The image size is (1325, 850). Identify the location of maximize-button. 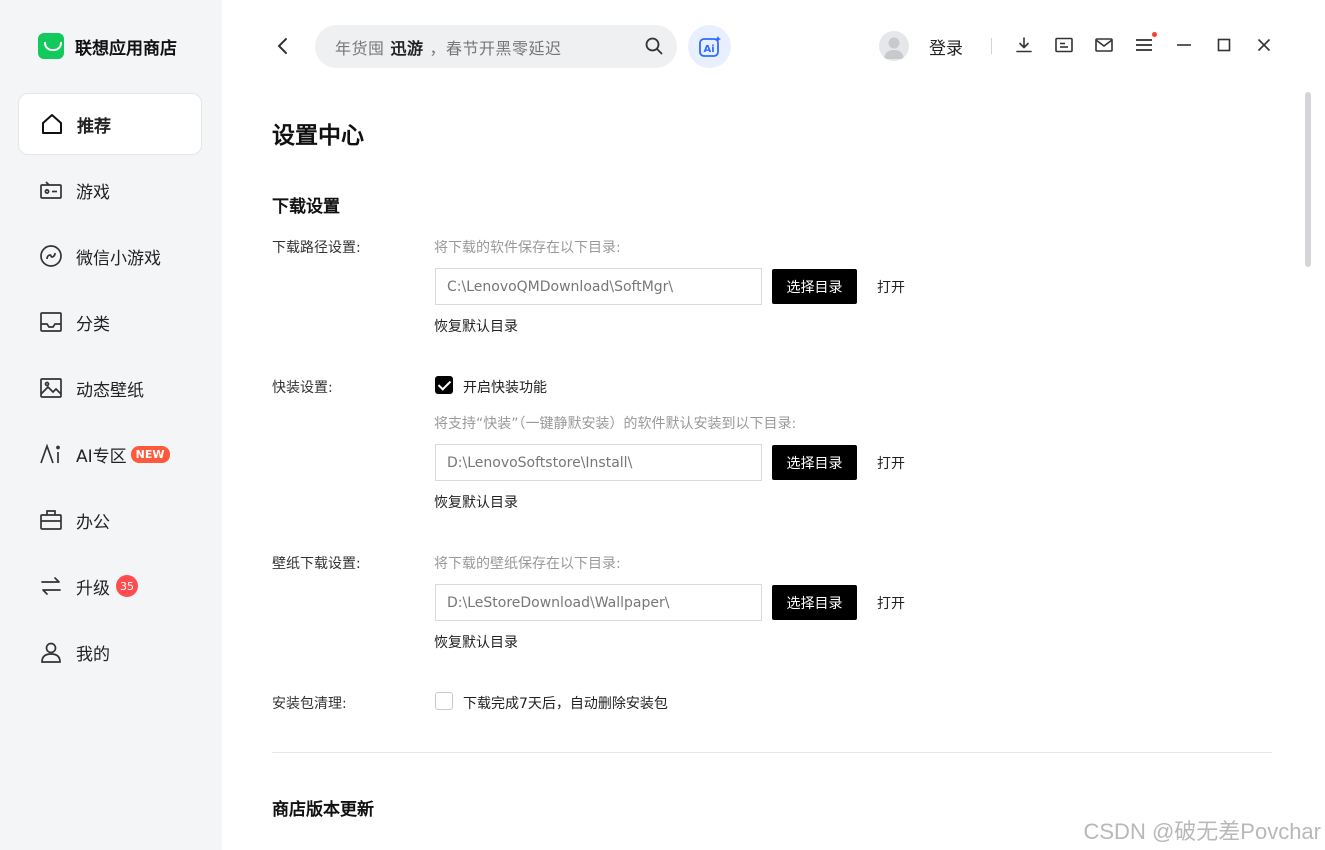
(1224, 45).